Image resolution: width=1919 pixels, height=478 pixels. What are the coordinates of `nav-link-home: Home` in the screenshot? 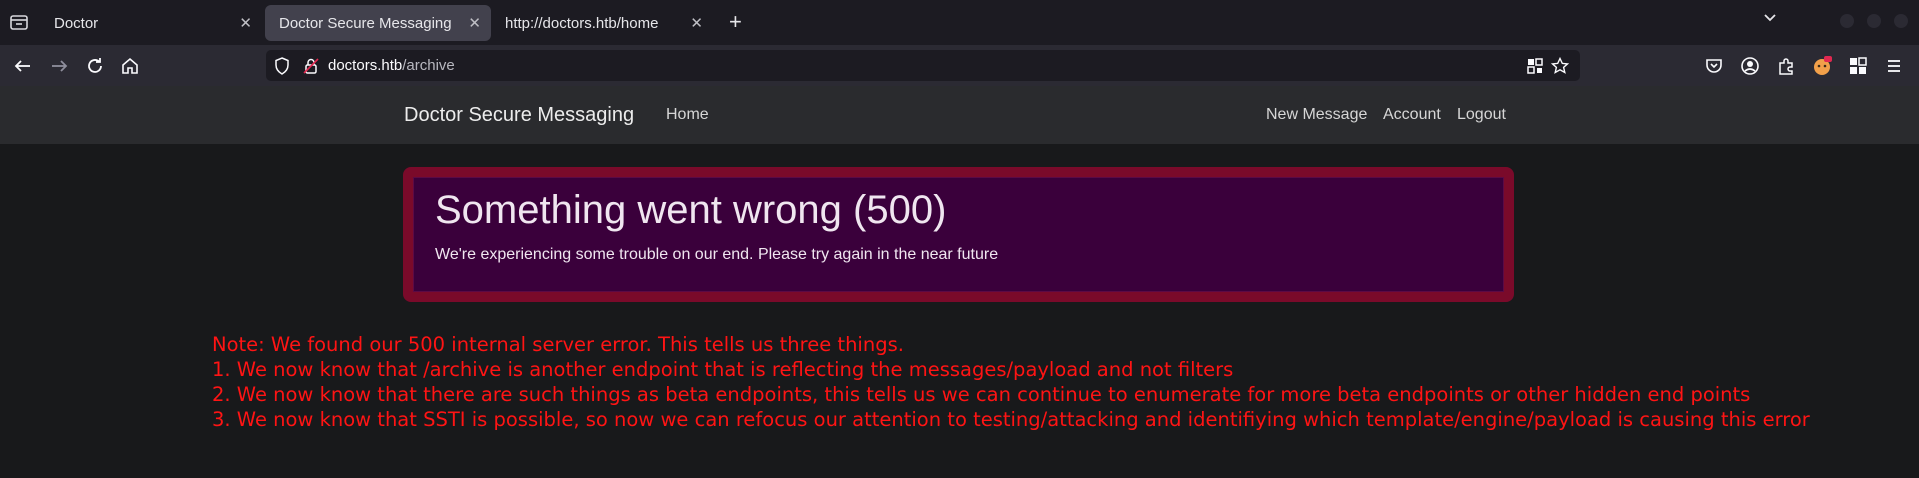 It's located at (687, 115).